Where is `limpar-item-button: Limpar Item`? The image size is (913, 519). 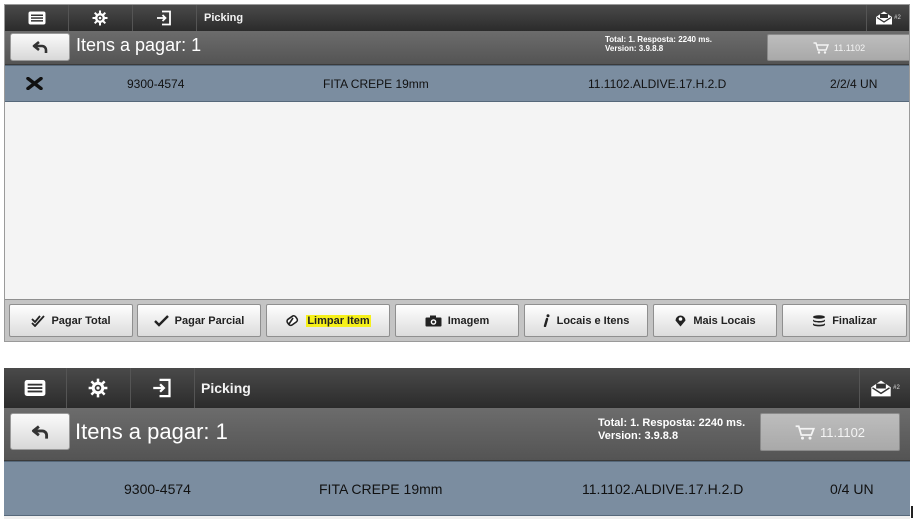 limpar-item-button: Limpar Item is located at coordinates (328, 320).